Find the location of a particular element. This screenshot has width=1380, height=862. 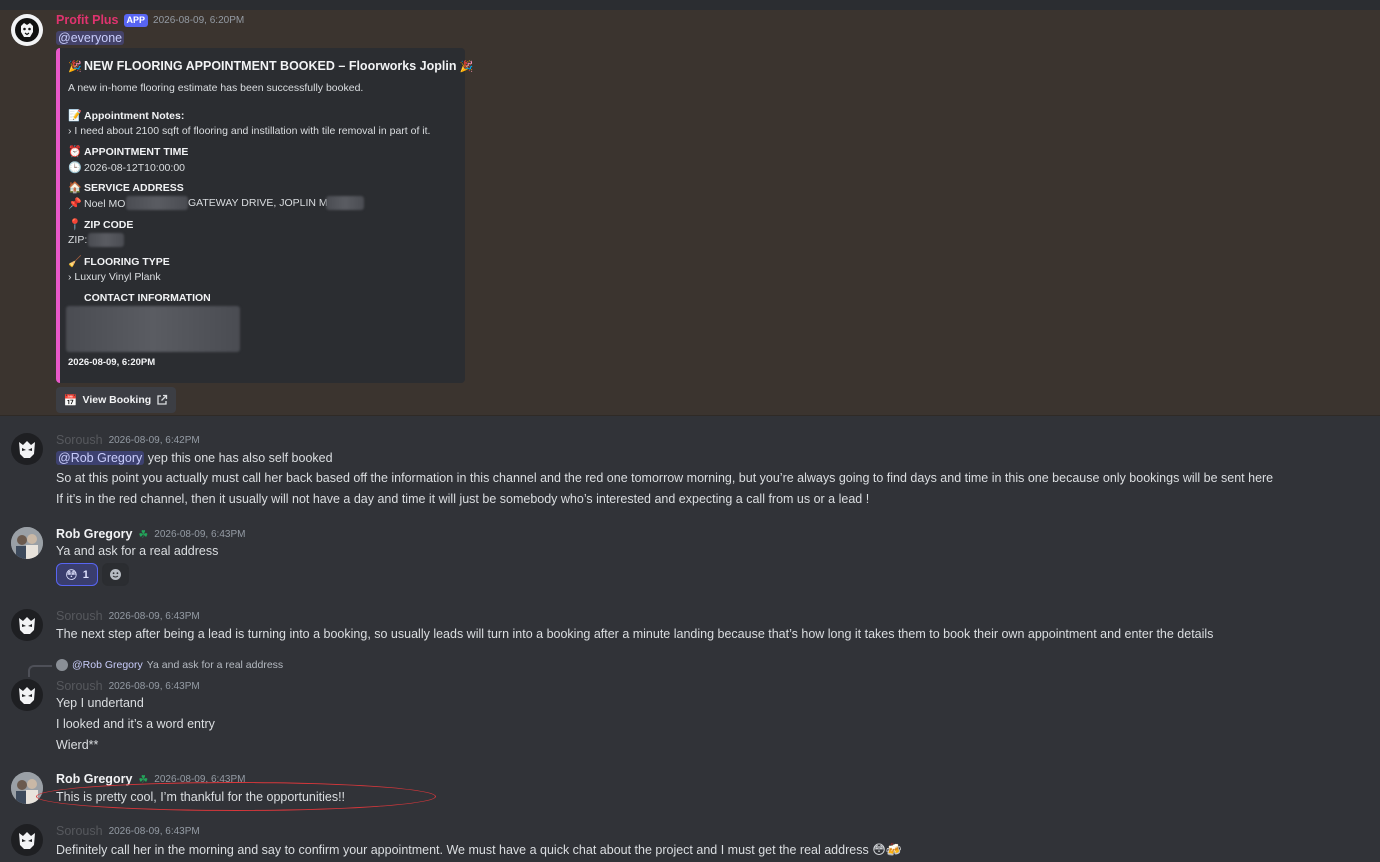

address-row: 📌 Noel MO is located at coordinates (96, 203).